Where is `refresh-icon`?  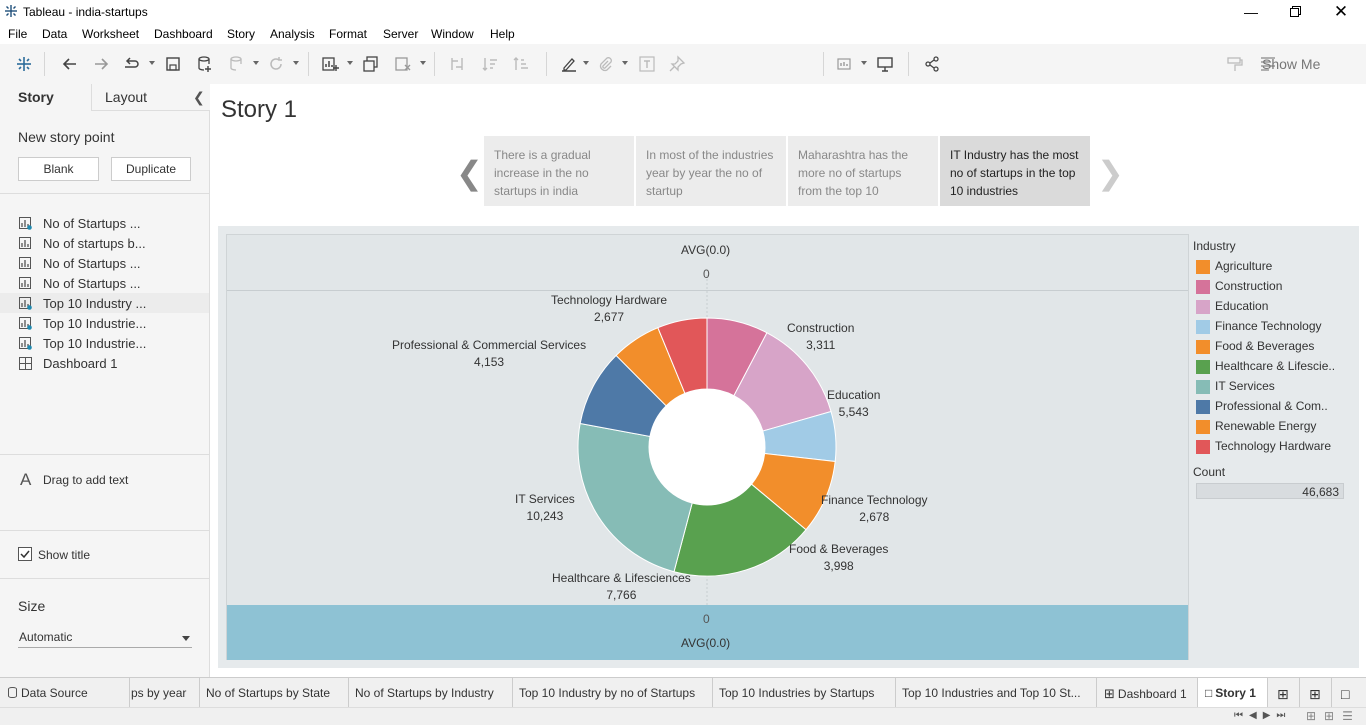 refresh-icon is located at coordinates (276, 63).